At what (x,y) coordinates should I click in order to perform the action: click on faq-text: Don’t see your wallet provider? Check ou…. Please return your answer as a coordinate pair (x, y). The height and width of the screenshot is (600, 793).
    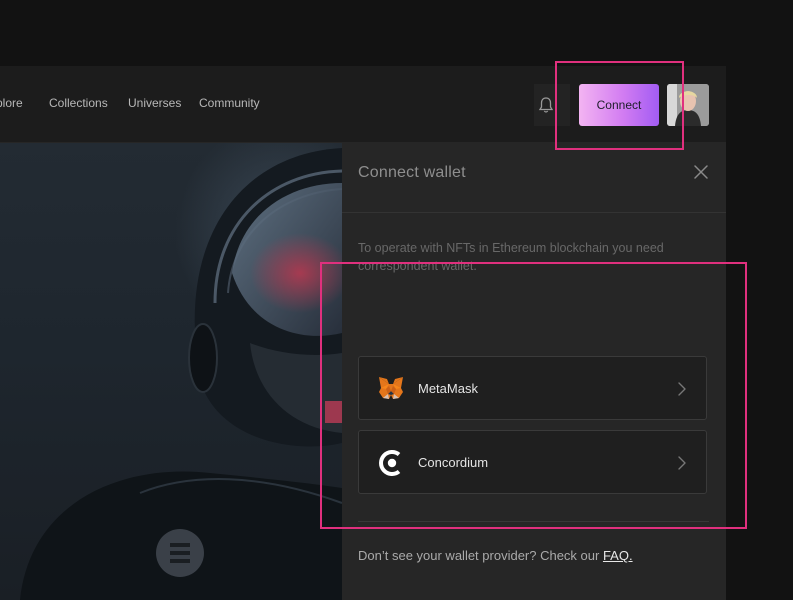
    Looking at the image, I should click on (495, 555).